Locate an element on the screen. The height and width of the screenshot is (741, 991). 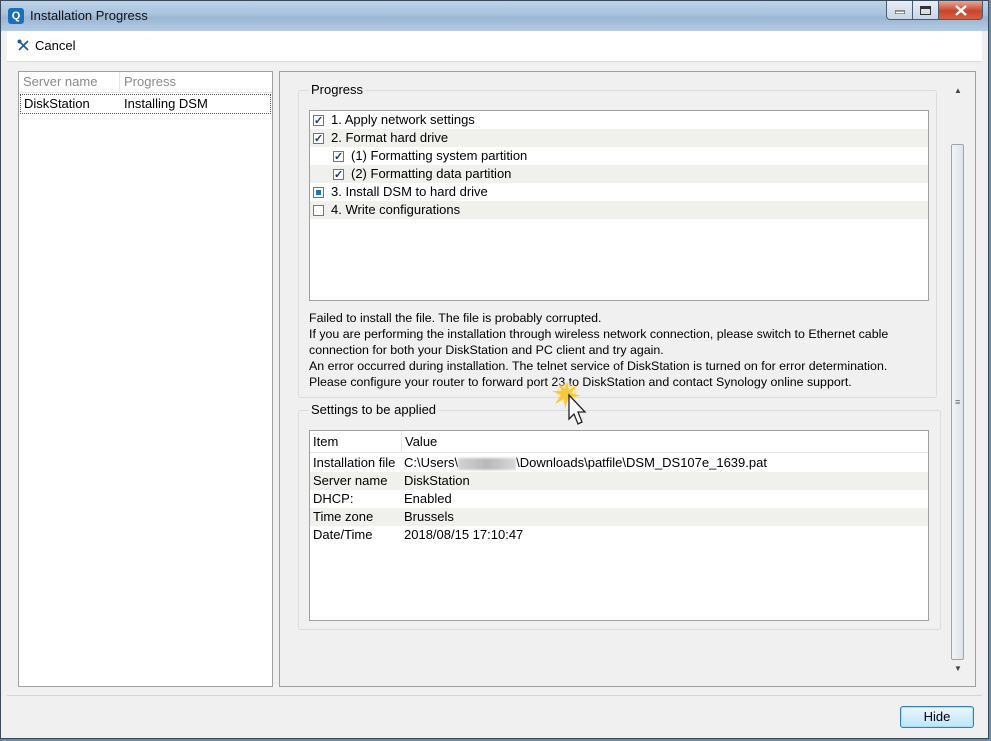
scrollbar-thumb: ≡ is located at coordinates (957, 402).